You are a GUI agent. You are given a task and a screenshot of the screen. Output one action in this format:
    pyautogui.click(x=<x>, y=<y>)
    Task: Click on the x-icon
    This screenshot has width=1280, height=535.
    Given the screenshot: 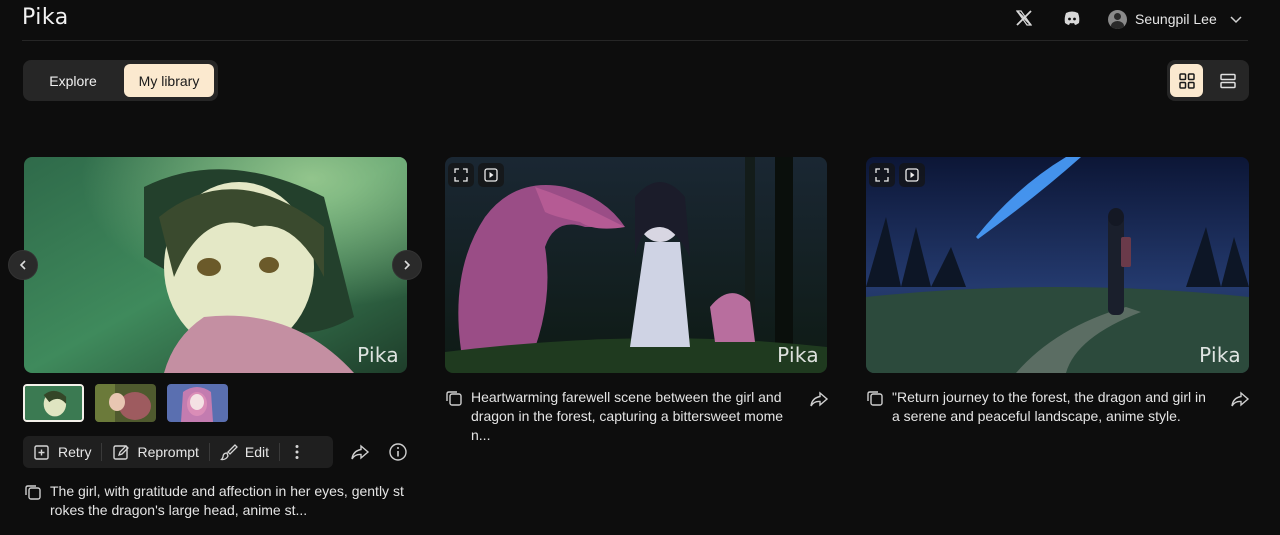 What is the action you would take?
    pyautogui.click(x=1024, y=18)
    